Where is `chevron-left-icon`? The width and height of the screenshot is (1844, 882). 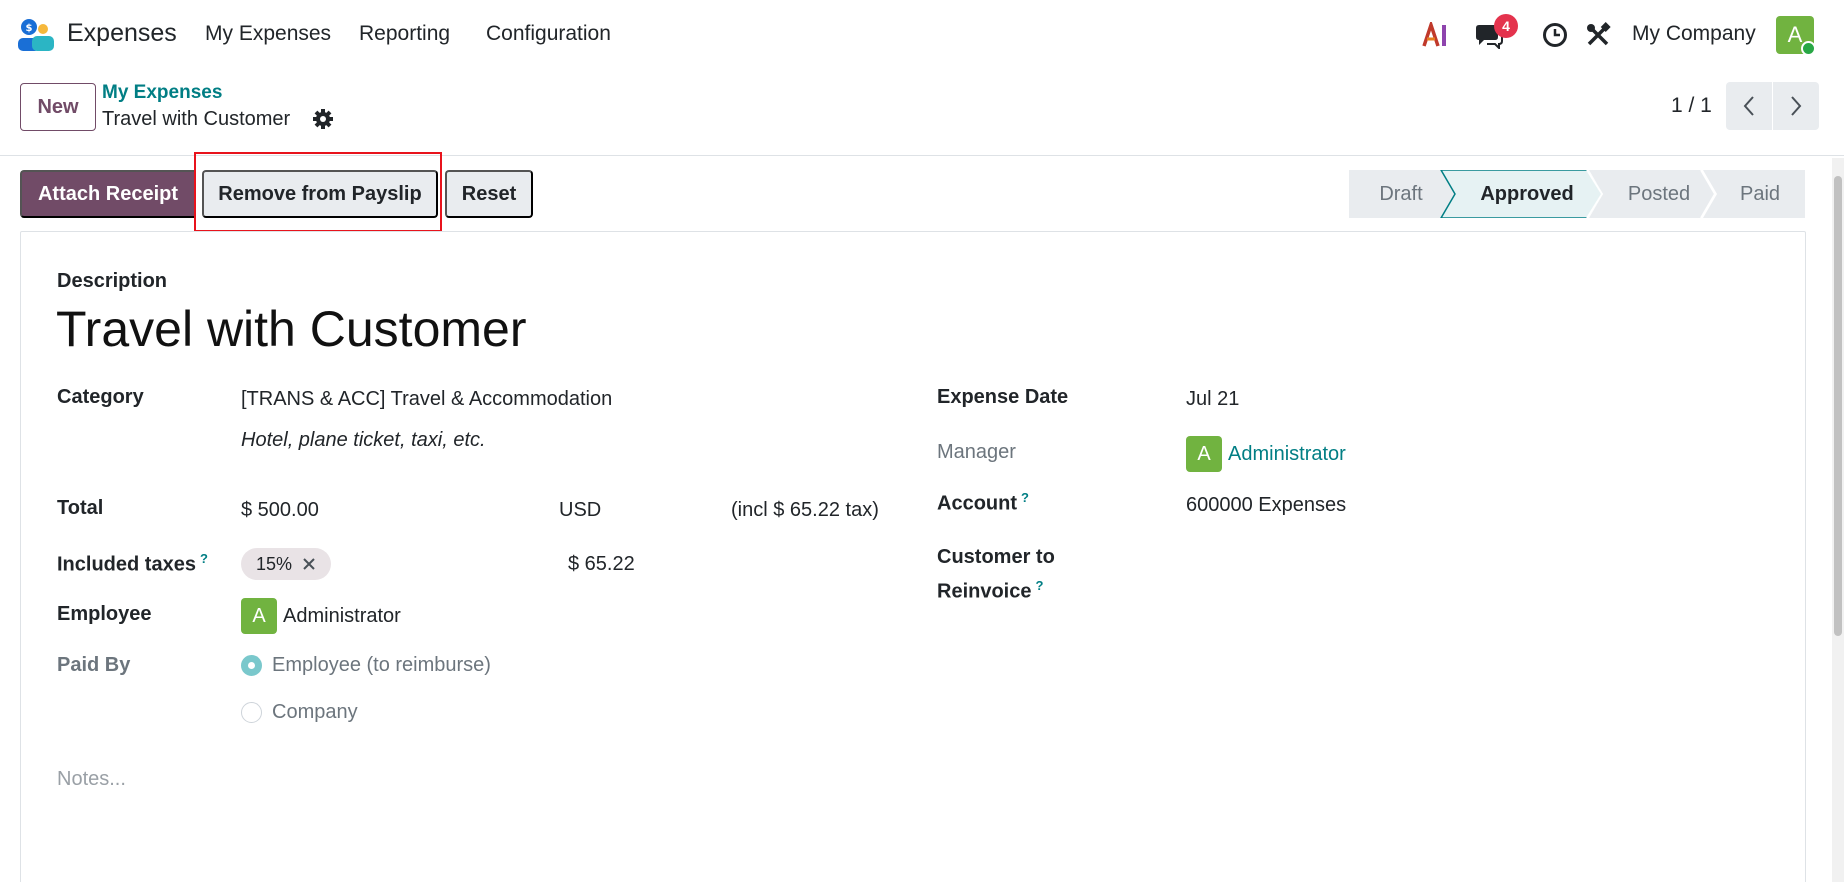
chevron-left-icon is located at coordinates (1748, 106).